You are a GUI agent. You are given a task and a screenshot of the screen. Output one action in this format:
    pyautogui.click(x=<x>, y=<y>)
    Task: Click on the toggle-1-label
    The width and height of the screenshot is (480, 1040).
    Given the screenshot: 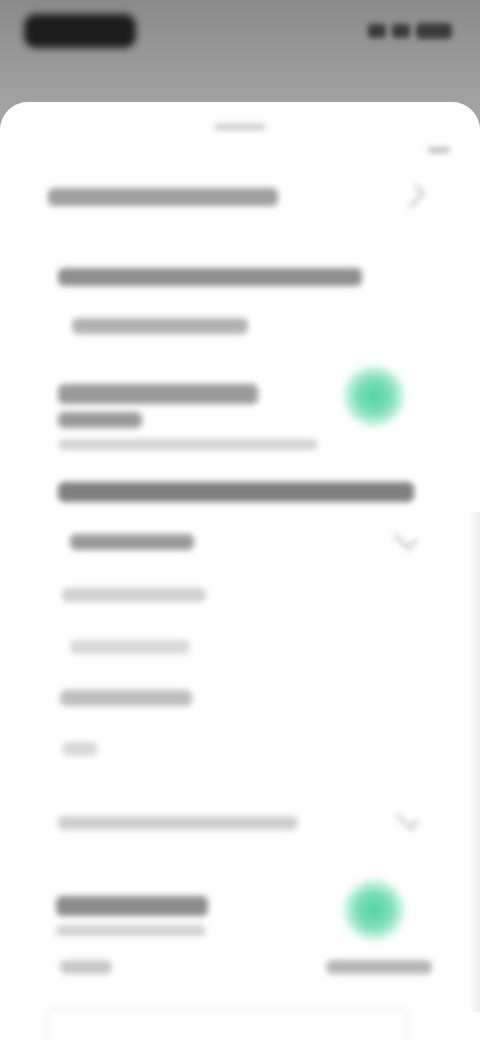 What is the action you would take?
    pyautogui.click(x=158, y=394)
    